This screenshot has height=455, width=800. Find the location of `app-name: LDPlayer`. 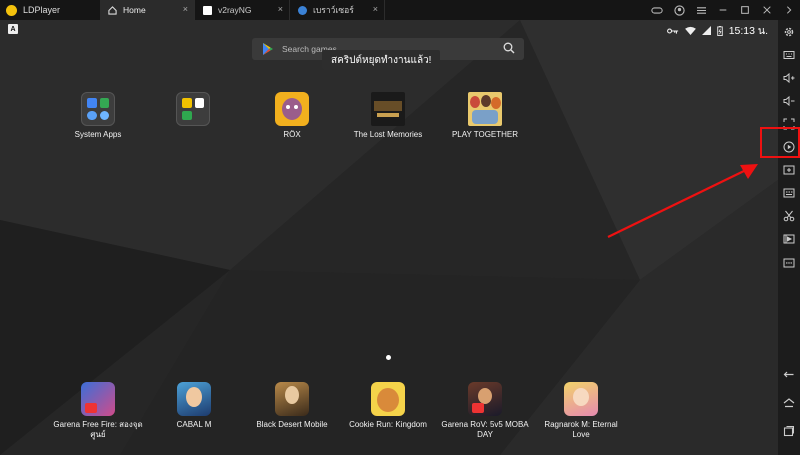

app-name: LDPlayer is located at coordinates (42, 10).